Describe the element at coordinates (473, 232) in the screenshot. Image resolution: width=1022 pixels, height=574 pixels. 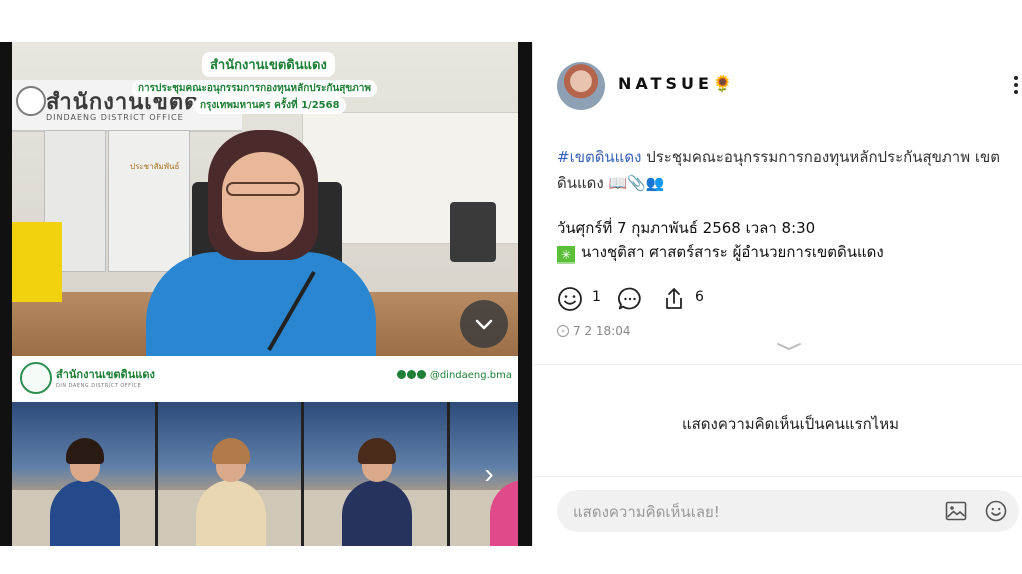
I see `office-chair` at that location.